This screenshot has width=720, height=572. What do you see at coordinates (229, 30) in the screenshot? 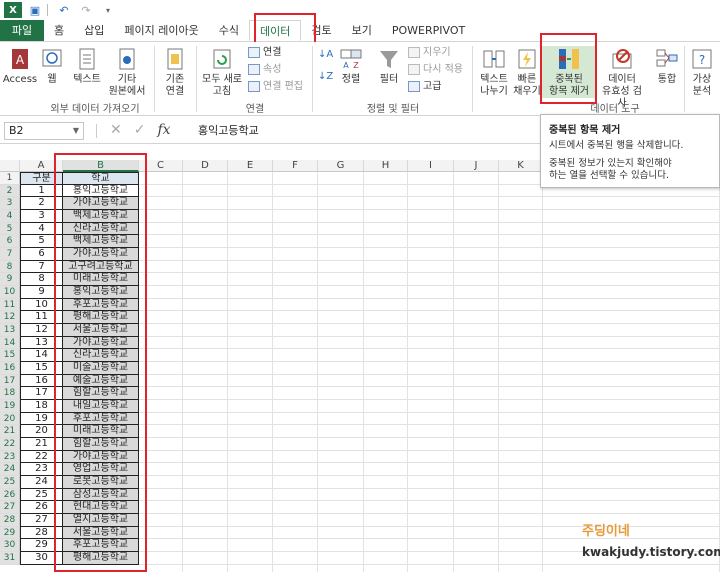
I see `tab-formulas: 수식` at bounding box center [229, 30].